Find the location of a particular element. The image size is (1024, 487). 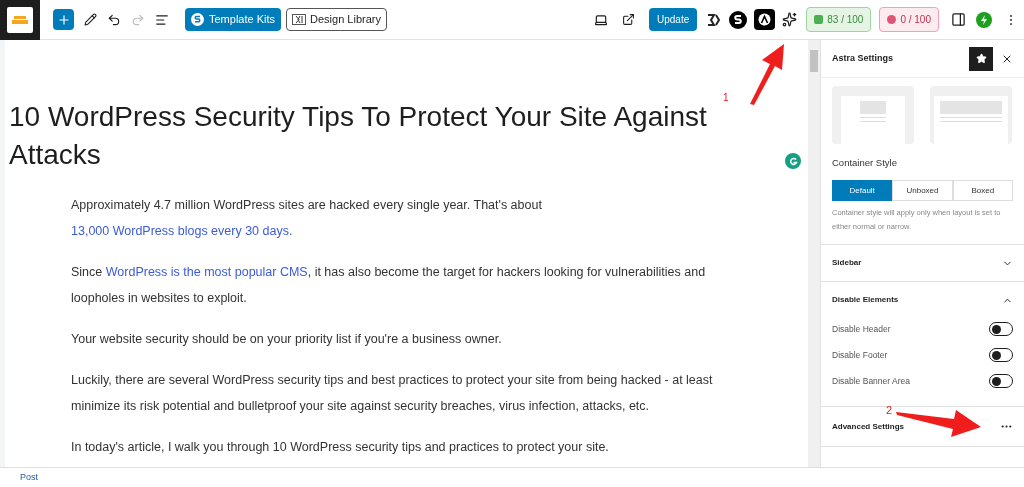

star-icon is located at coordinates (981, 58).